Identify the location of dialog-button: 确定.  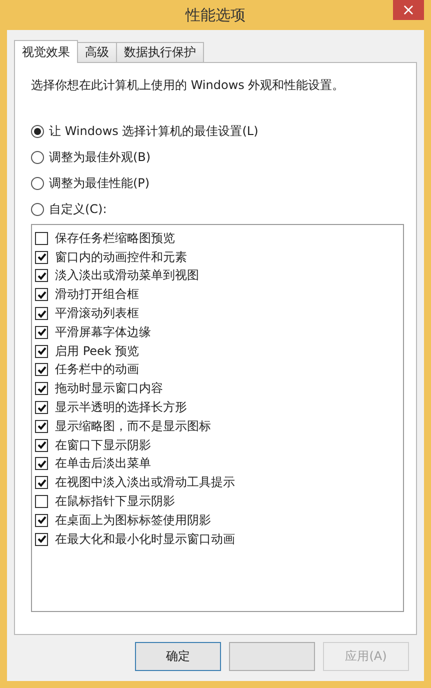
(178, 656).